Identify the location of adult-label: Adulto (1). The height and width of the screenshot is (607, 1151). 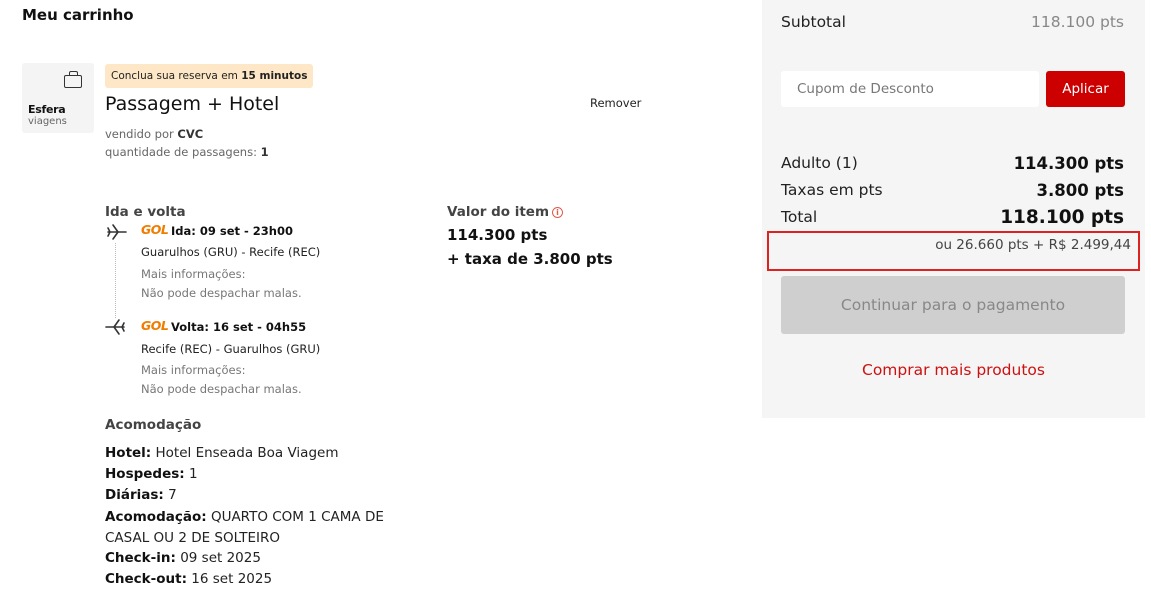
(819, 163).